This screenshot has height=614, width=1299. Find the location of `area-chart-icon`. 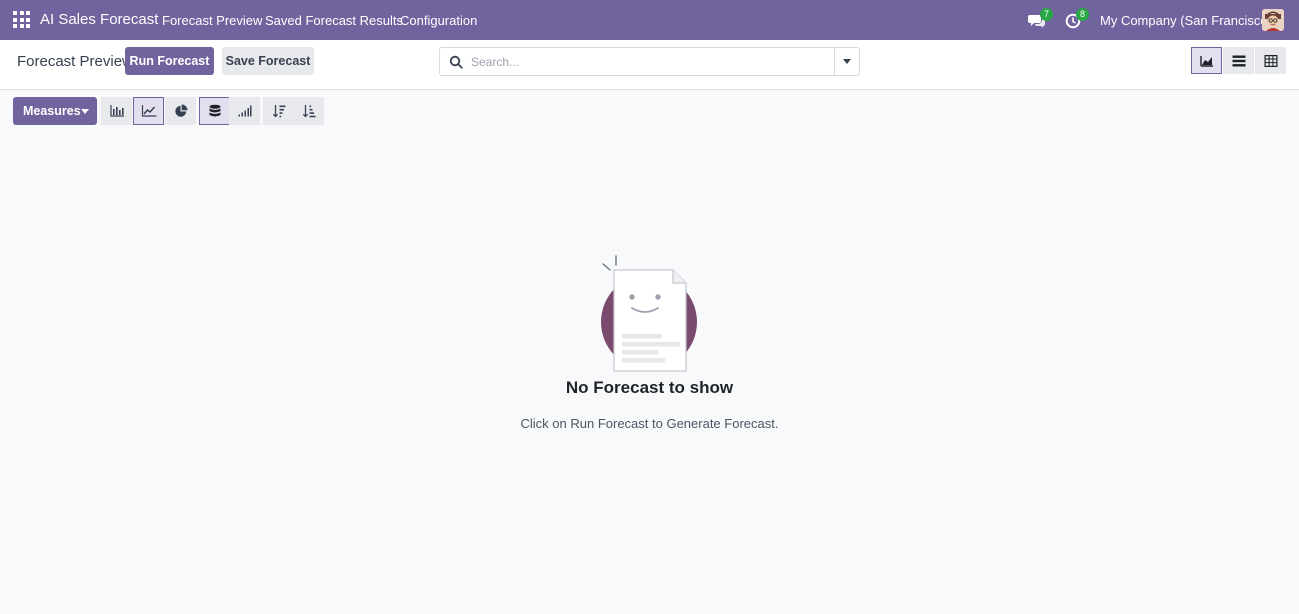

area-chart-icon is located at coordinates (1206, 61).